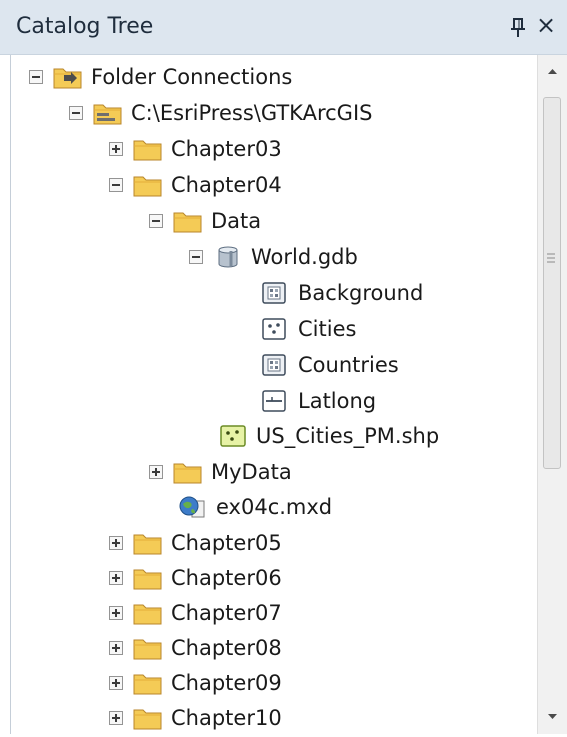 The width and height of the screenshot is (567, 737). I want to click on tree-node-label: Data, so click(236, 221).